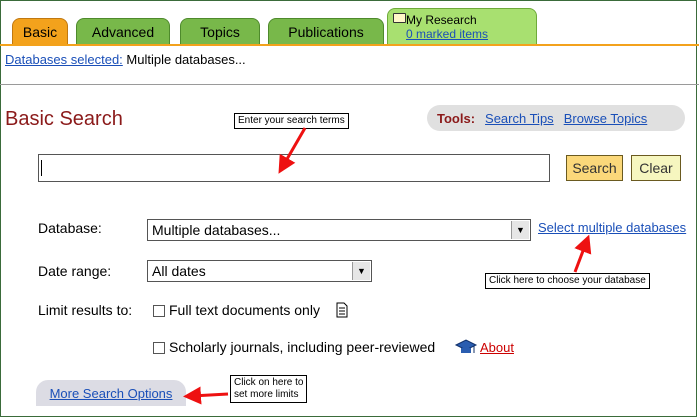 The image size is (699, 419). What do you see at coordinates (179, 271) in the screenshot?
I see `date-range-select-value: All dates` at bounding box center [179, 271].